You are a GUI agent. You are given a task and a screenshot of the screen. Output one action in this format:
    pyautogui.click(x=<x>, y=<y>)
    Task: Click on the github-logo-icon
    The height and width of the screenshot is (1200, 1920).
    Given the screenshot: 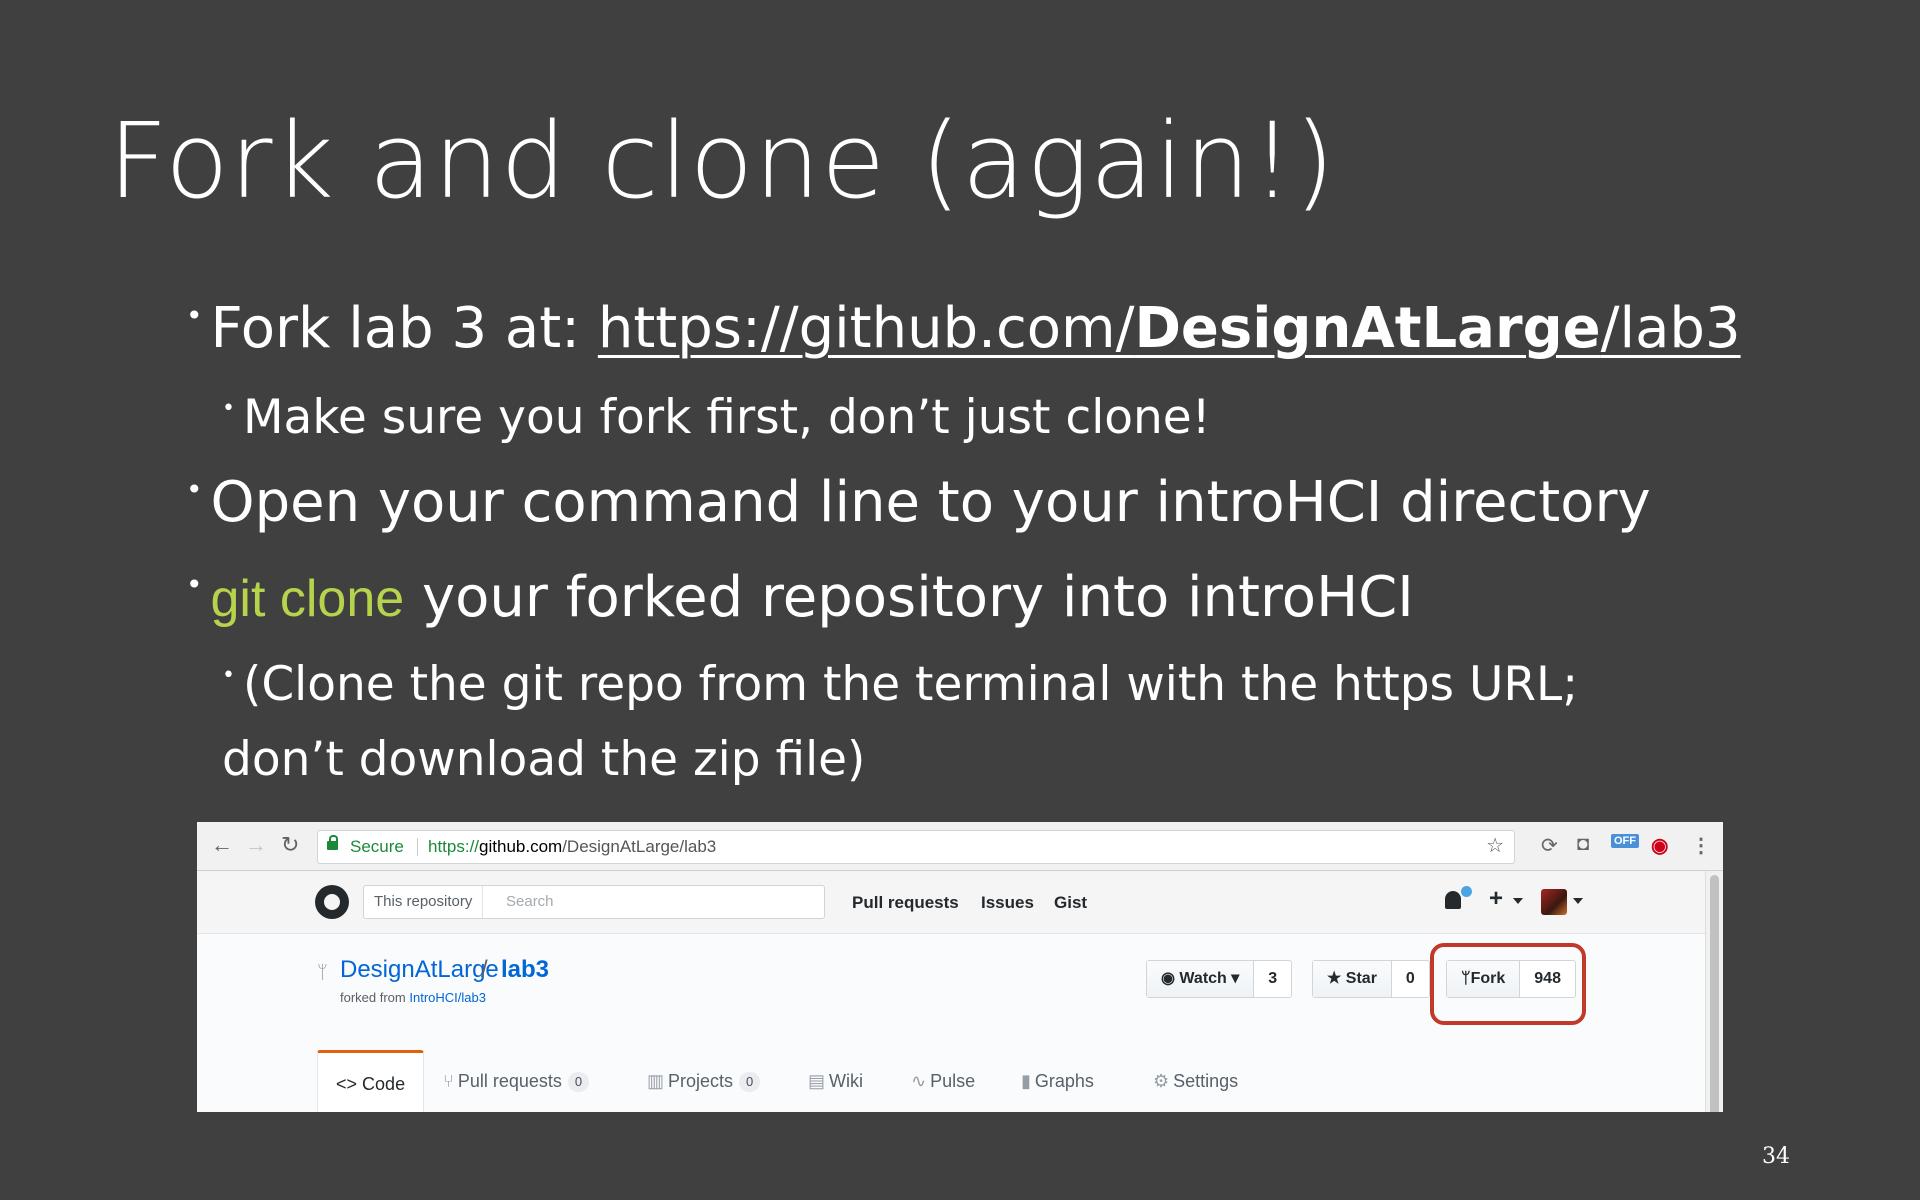 What is the action you would take?
    pyautogui.click(x=332, y=902)
    